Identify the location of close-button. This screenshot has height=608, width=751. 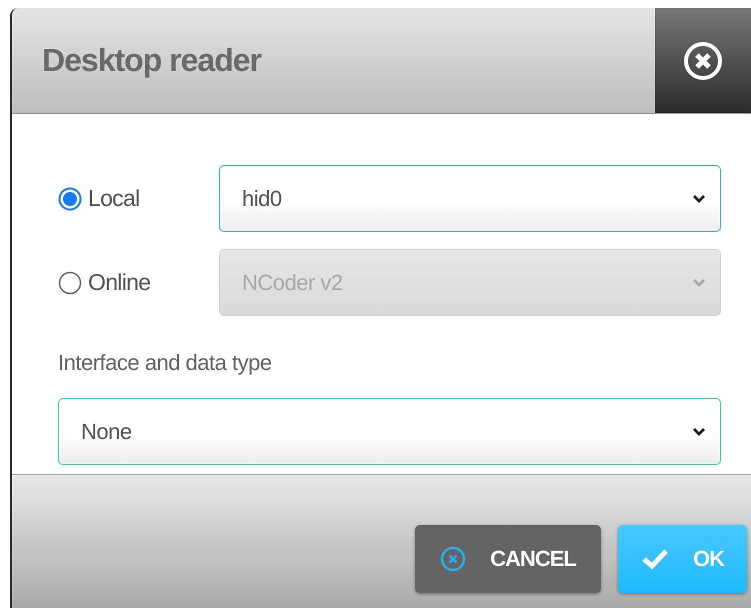
(703, 60).